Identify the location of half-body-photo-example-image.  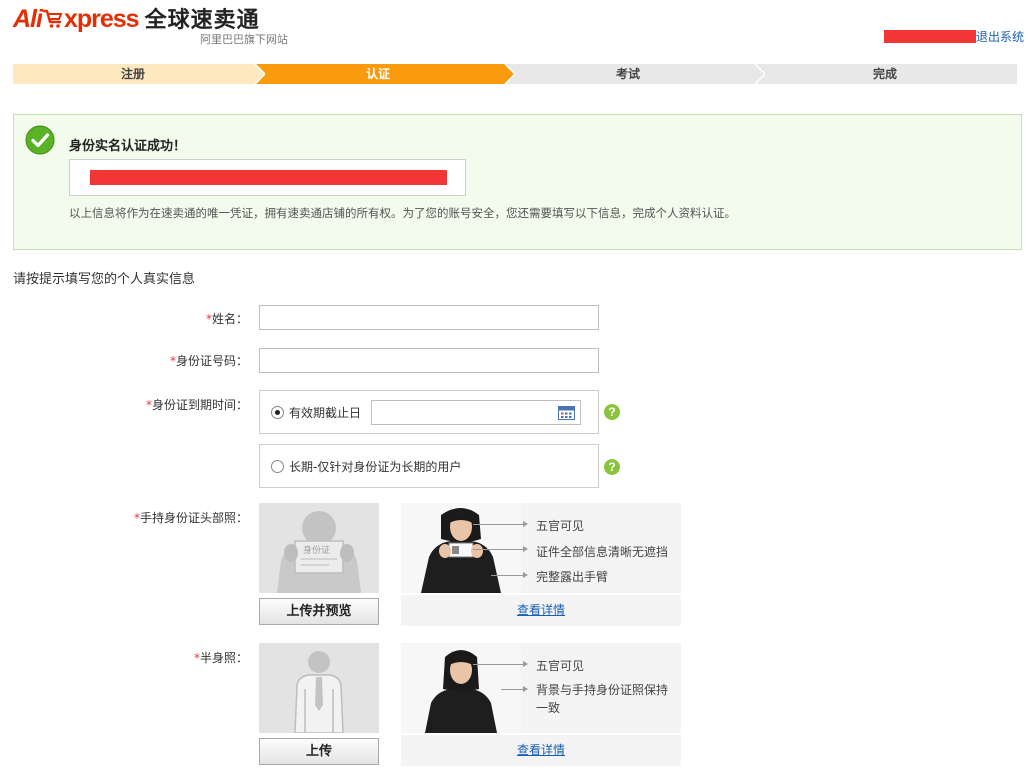
(461, 688).